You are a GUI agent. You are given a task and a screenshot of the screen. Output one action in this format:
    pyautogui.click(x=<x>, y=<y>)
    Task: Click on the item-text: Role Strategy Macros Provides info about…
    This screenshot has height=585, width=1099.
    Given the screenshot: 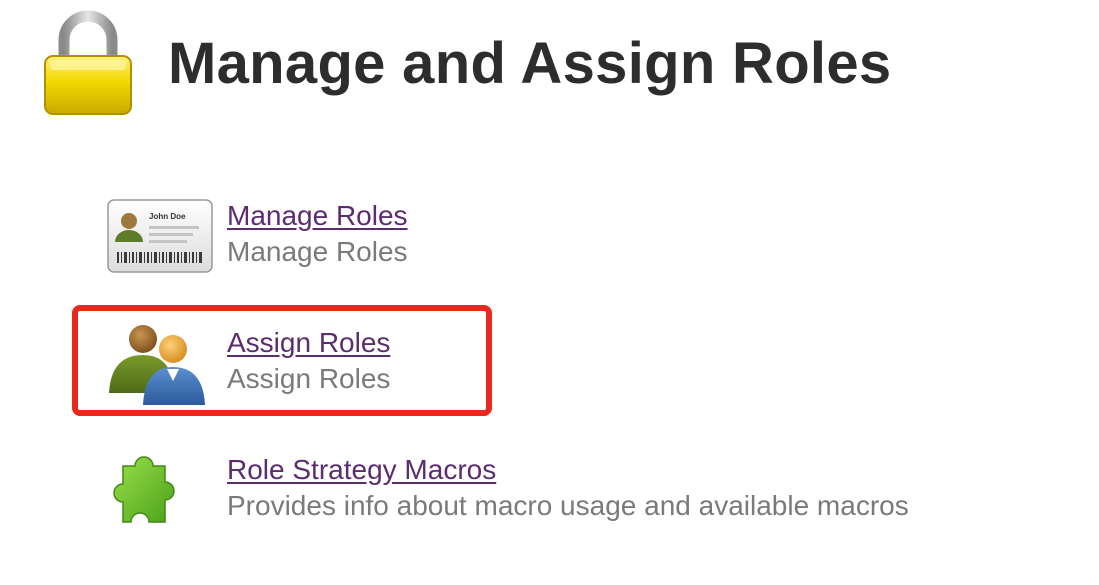 What is the action you would take?
    pyautogui.click(x=568, y=488)
    